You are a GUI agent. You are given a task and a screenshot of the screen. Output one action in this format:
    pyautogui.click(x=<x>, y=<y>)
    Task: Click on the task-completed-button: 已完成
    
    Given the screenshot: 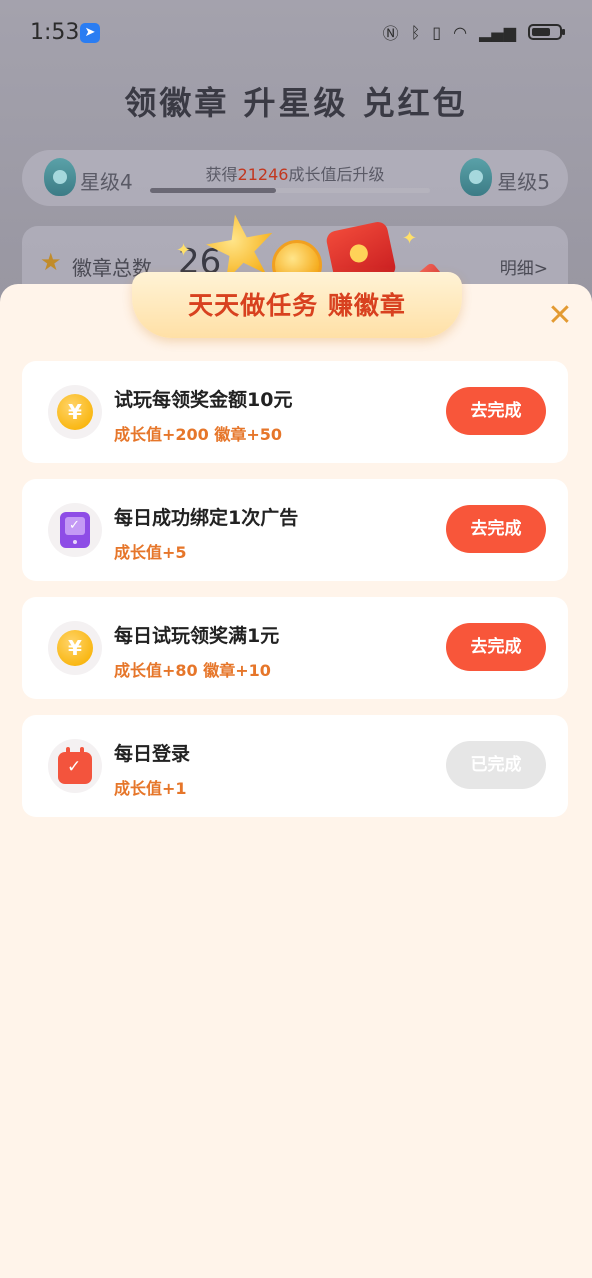 What is the action you would take?
    pyautogui.click(x=496, y=765)
    